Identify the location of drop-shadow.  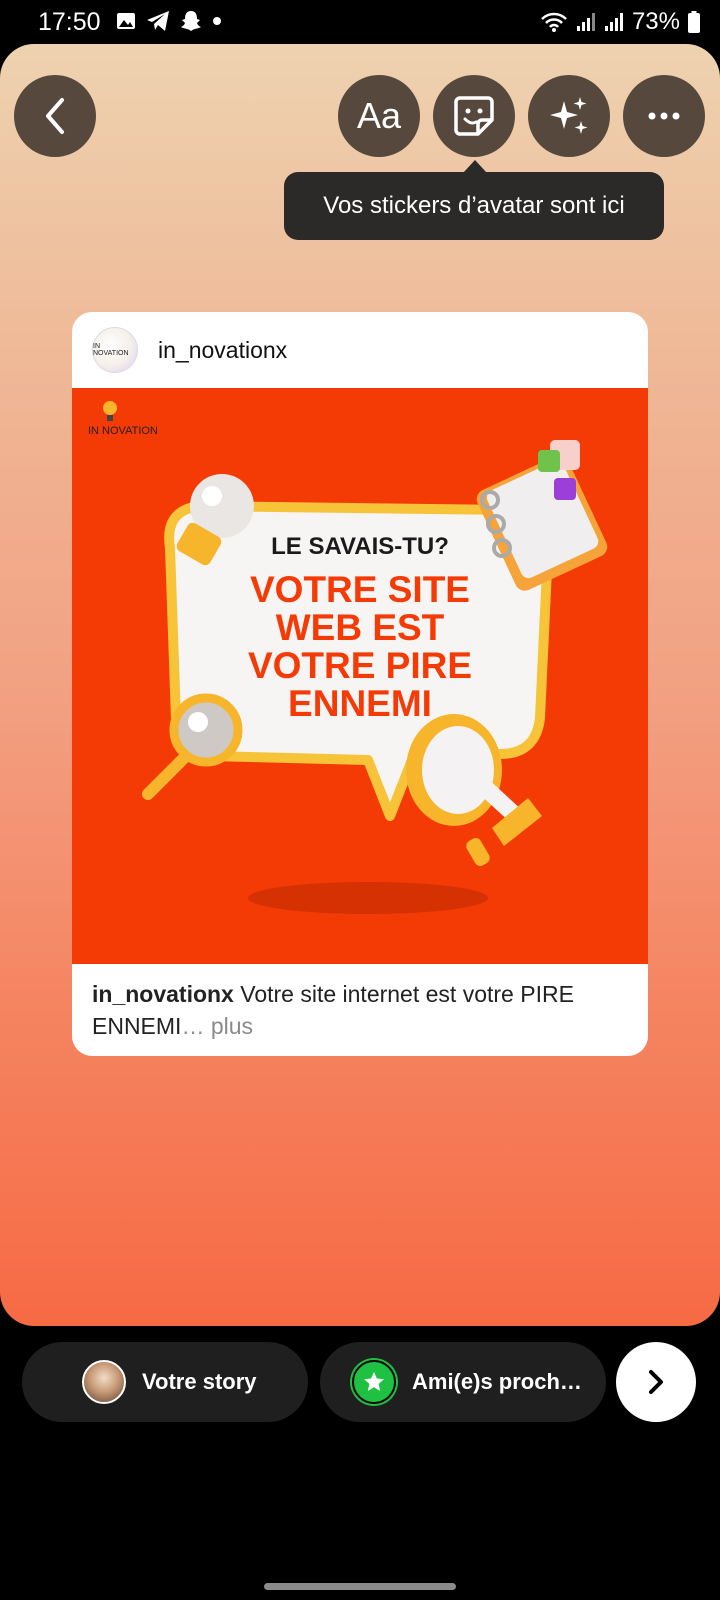
(368, 898).